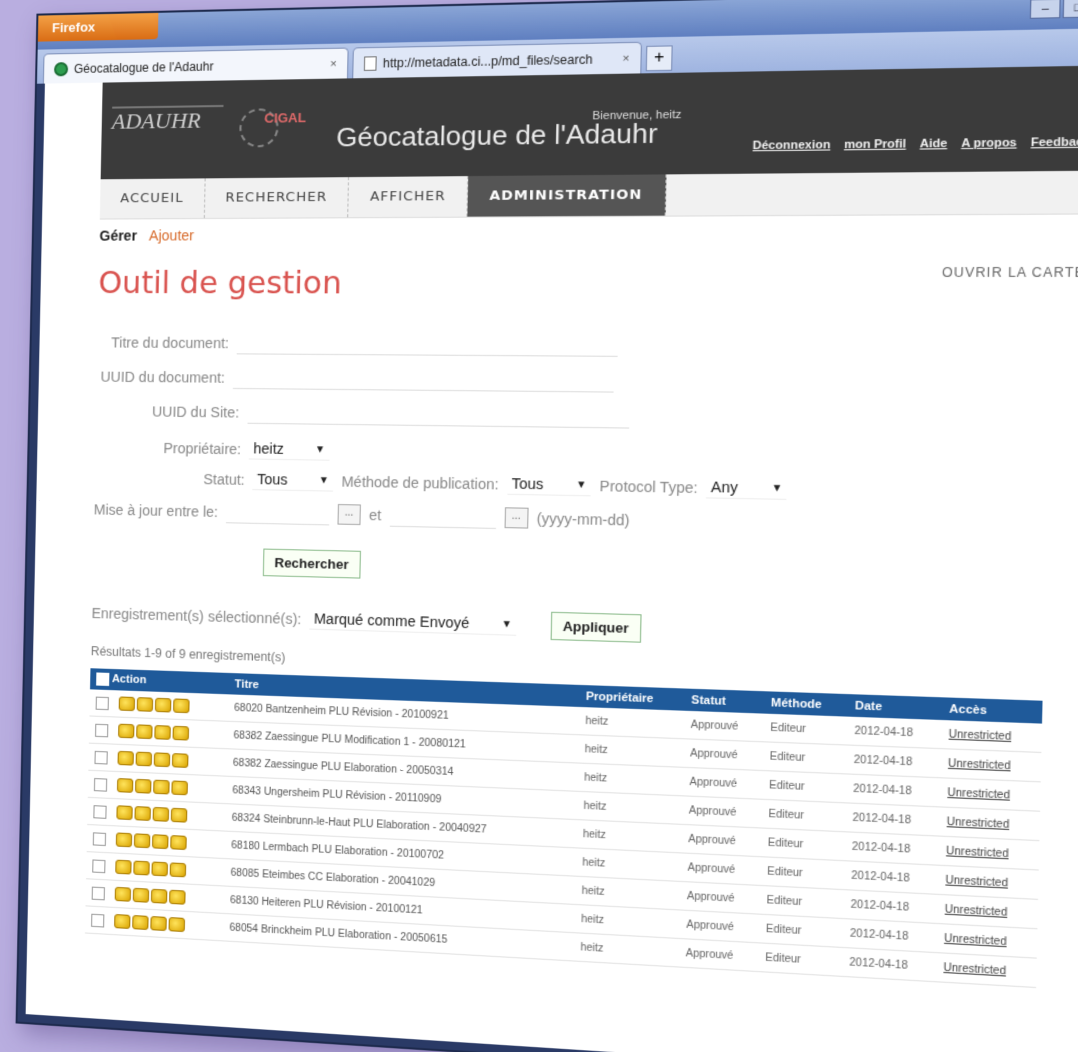 This screenshot has width=1078, height=1052. I want to click on feedback-link: Feedback, so click(1054, 143).